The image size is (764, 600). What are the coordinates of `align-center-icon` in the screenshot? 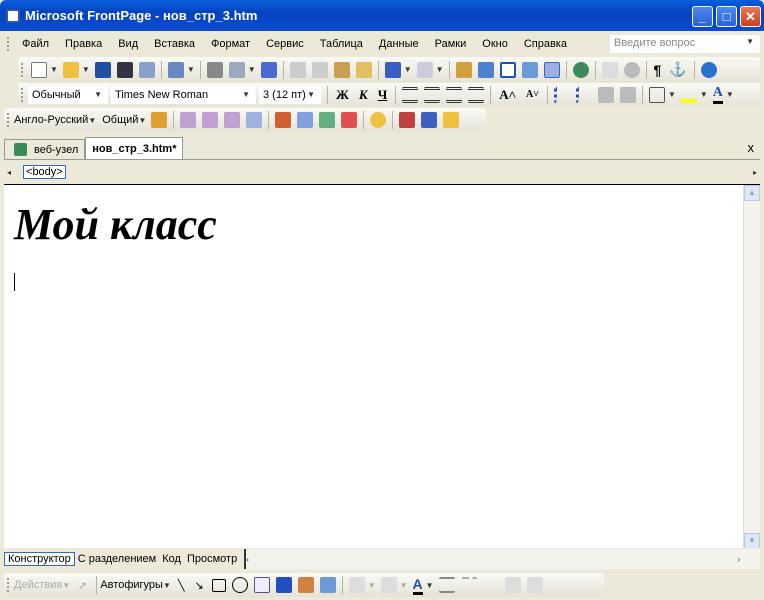 It's located at (432, 94).